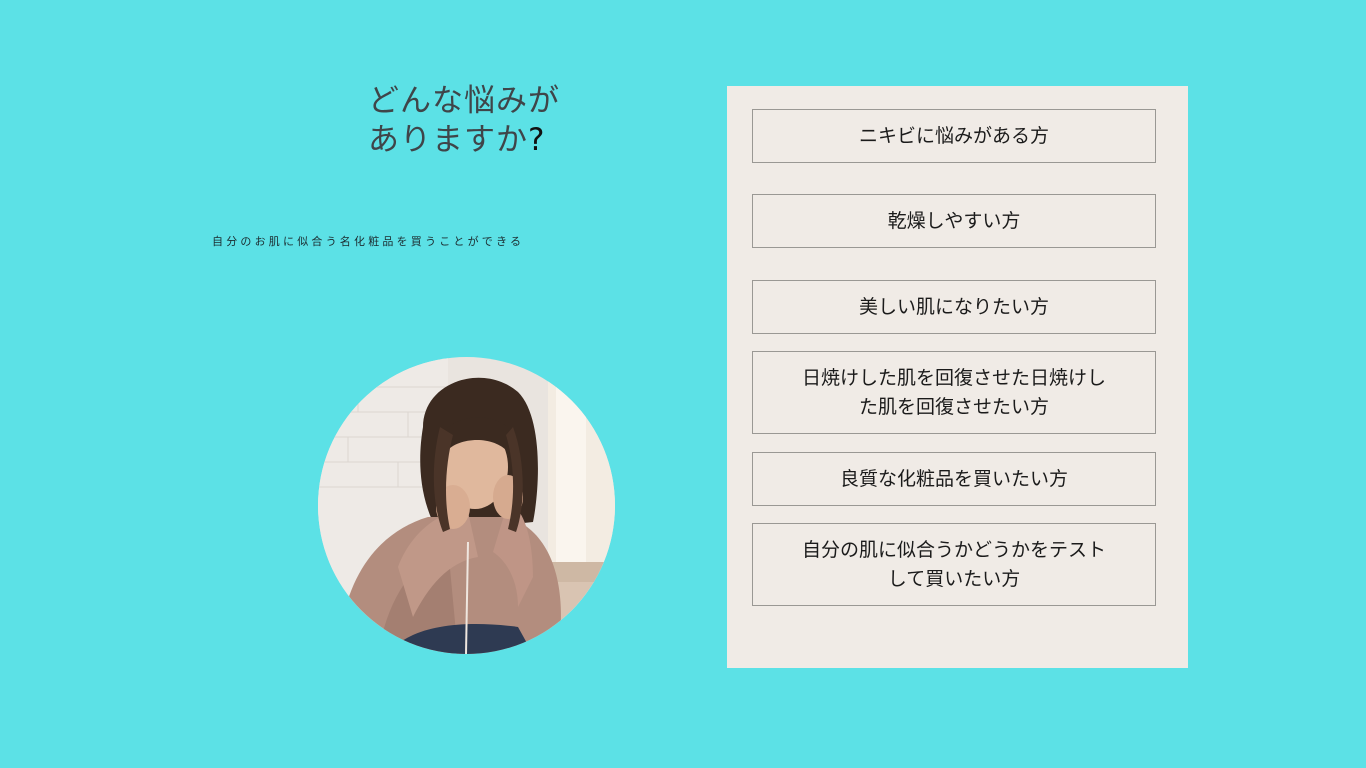  I want to click on option-acne-label: ニキビに悩みがある方, so click(954, 136).